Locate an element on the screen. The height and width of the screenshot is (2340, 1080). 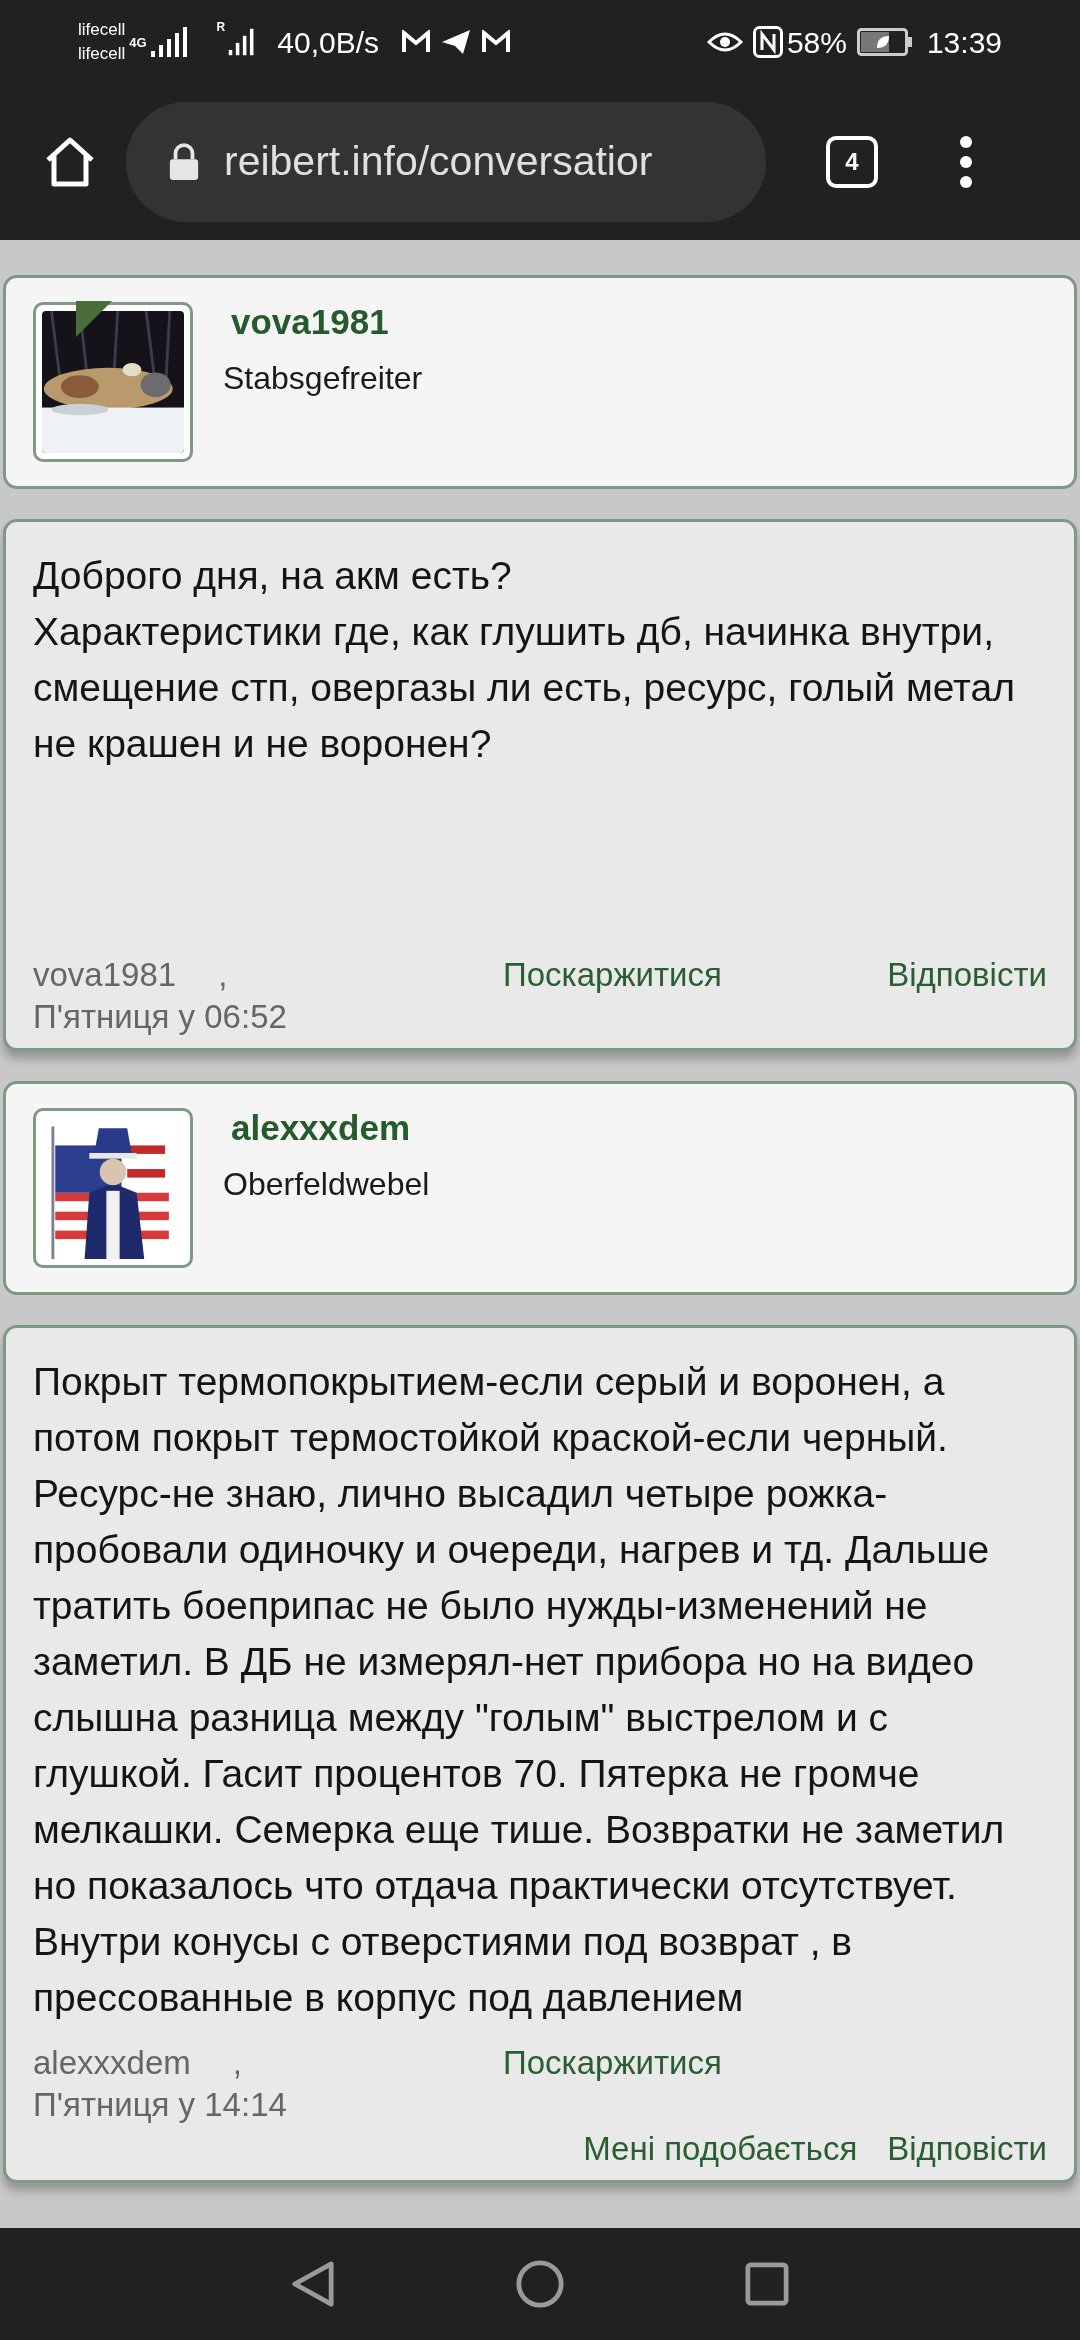
recent-apps-icon is located at coordinates (767, 2284).